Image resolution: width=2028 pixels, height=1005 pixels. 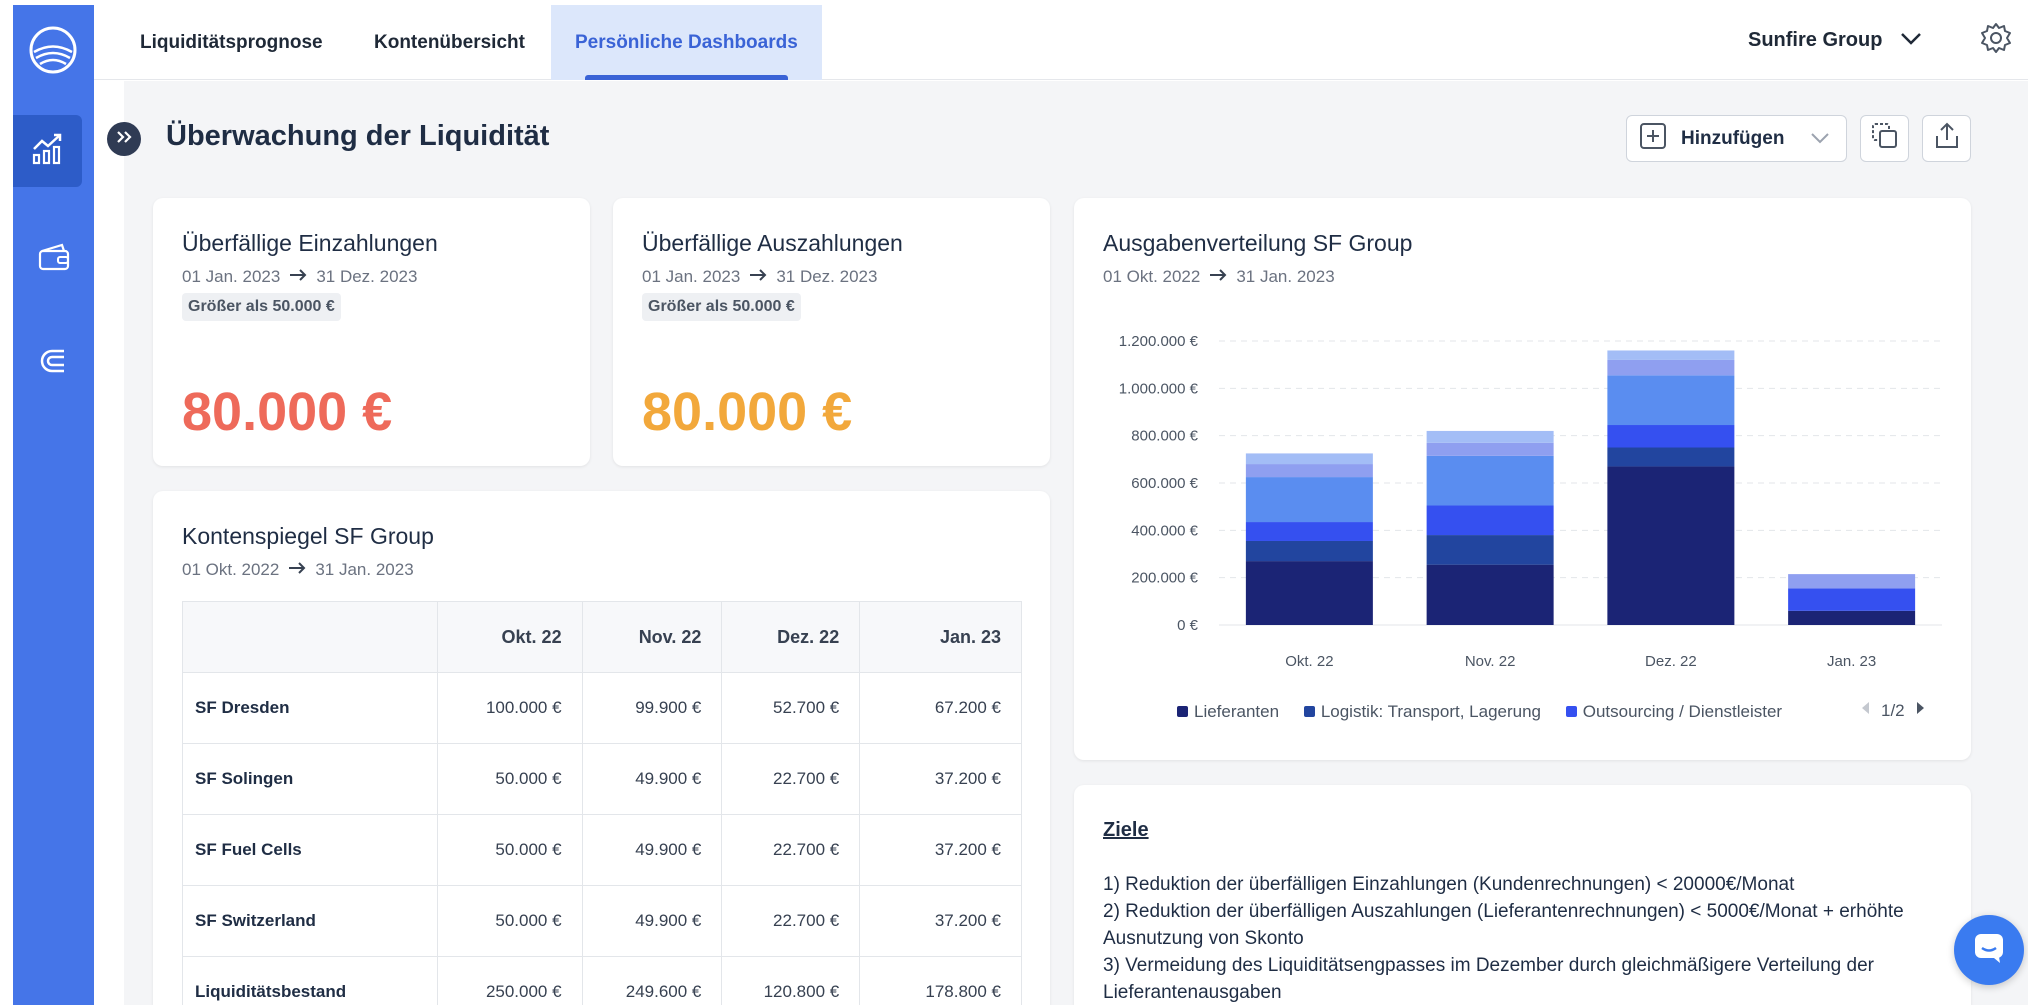 What do you see at coordinates (1893, 710) in the screenshot?
I see `legend-page-indicator: 1/2` at bounding box center [1893, 710].